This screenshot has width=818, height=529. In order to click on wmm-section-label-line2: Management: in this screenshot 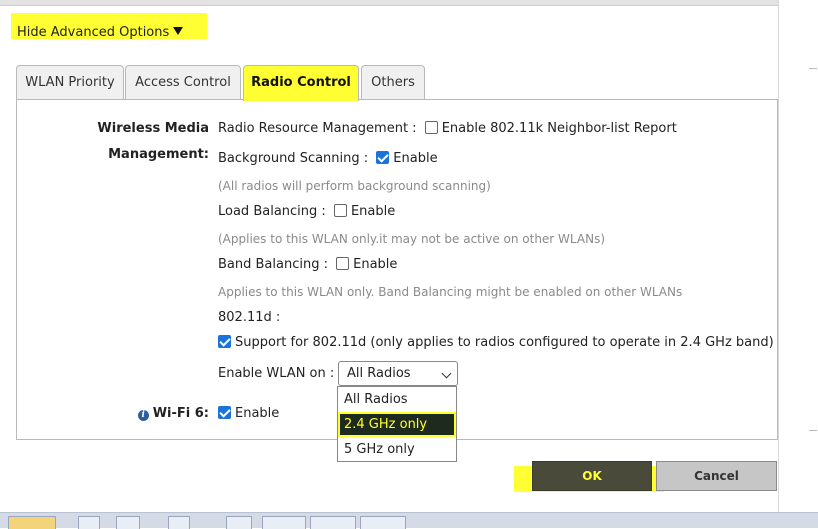, I will do `click(158, 154)`.